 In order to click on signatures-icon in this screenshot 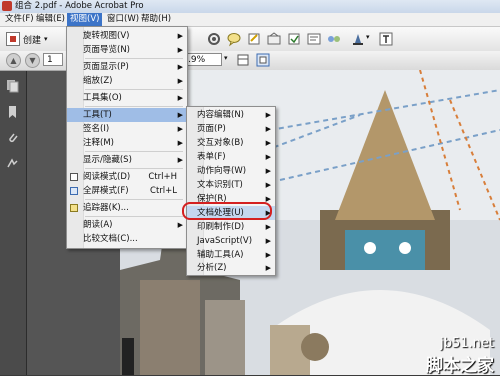, I will do `click(12, 164)`.